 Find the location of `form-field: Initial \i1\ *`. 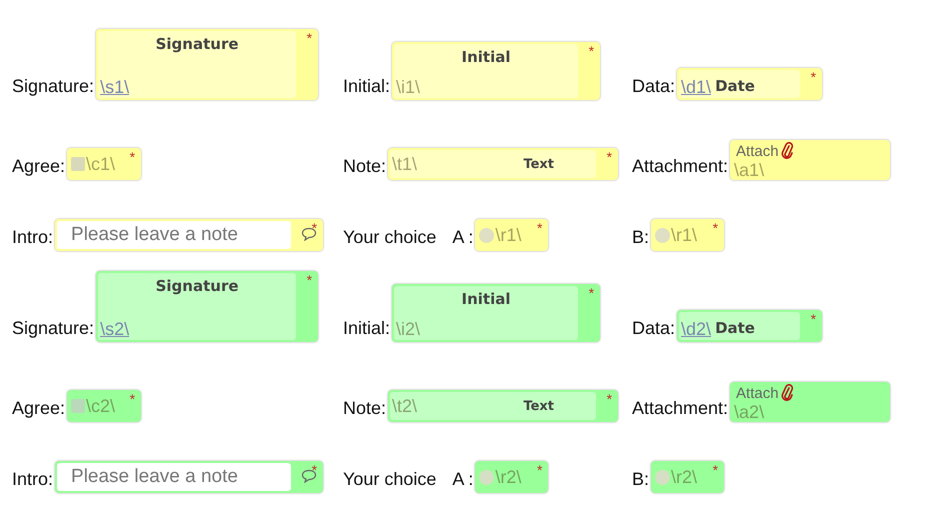

form-field: Initial \i1\ * is located at coordinates (496, 71).